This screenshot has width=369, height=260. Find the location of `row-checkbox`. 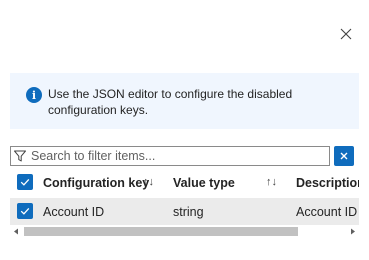

row-checkbox is located at coordinates (25, 211).